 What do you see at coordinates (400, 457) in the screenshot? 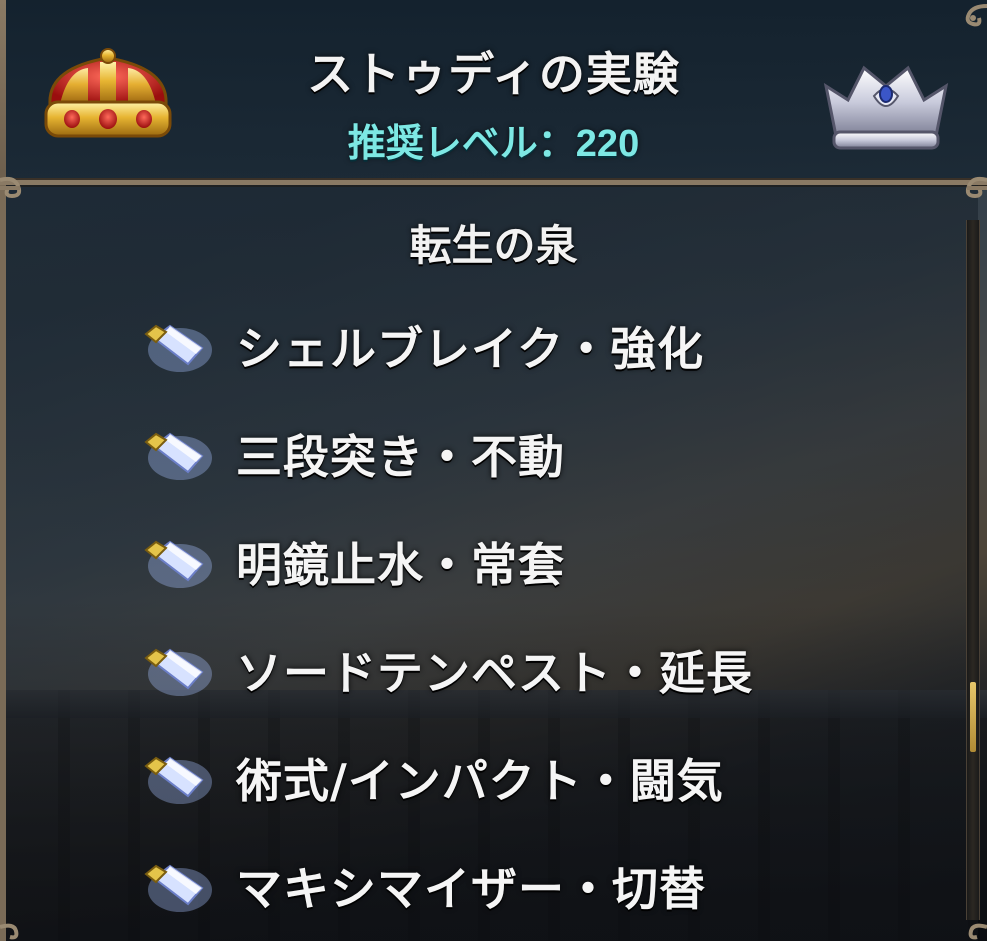
I see `skill-label: 三段突き・不動` at bounding box center [400, 457].